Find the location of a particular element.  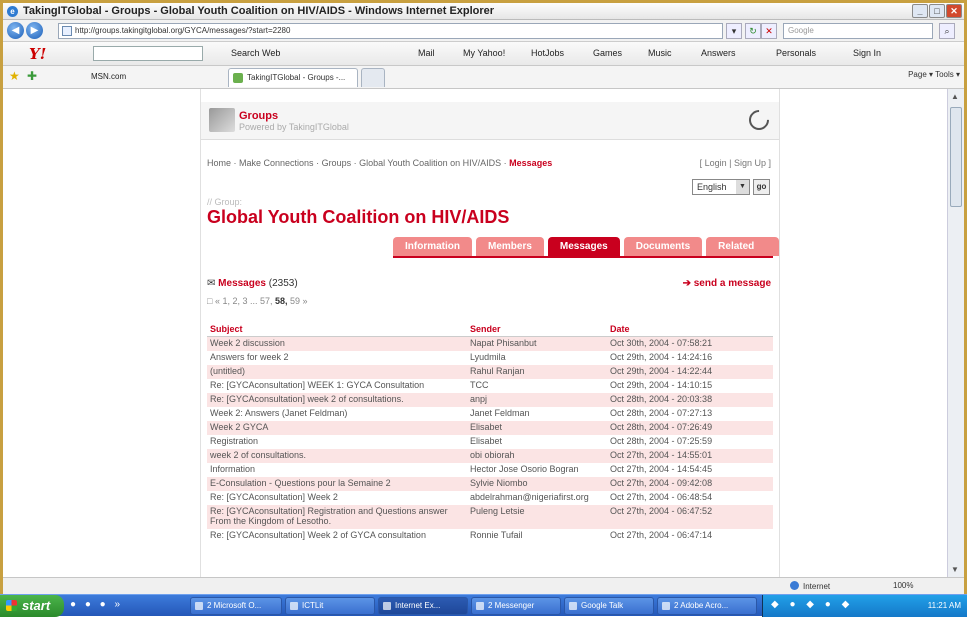

row-subject: Registration is located at coordinates (337, 442).